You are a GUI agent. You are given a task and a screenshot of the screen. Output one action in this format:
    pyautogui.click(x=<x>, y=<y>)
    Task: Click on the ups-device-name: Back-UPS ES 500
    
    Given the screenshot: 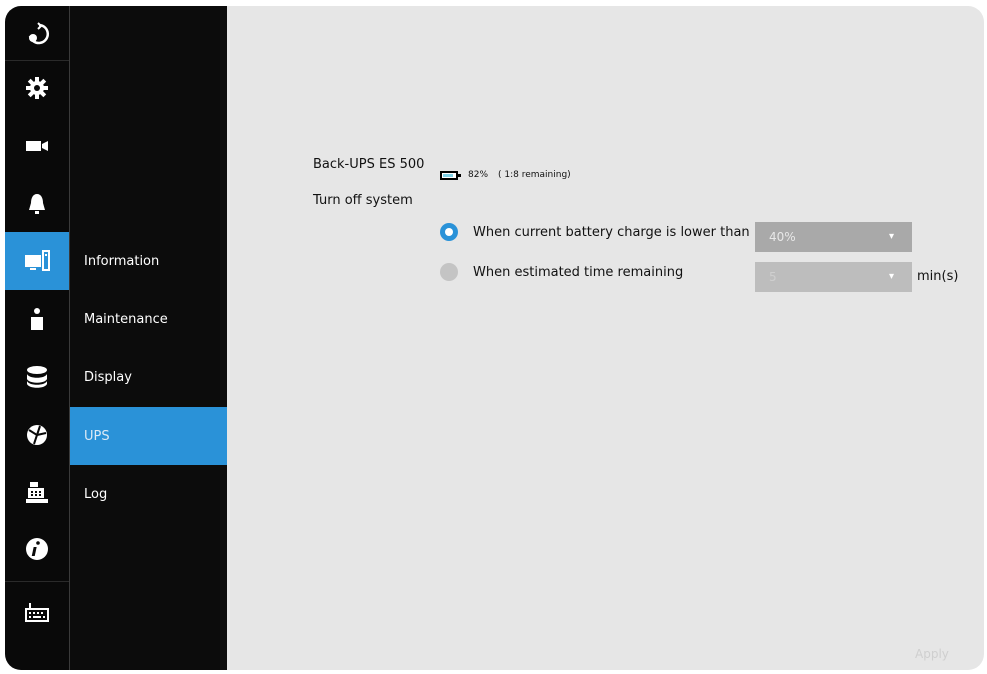 What is the action you would take?
    pyautogui.click(x=369, y=164)
    